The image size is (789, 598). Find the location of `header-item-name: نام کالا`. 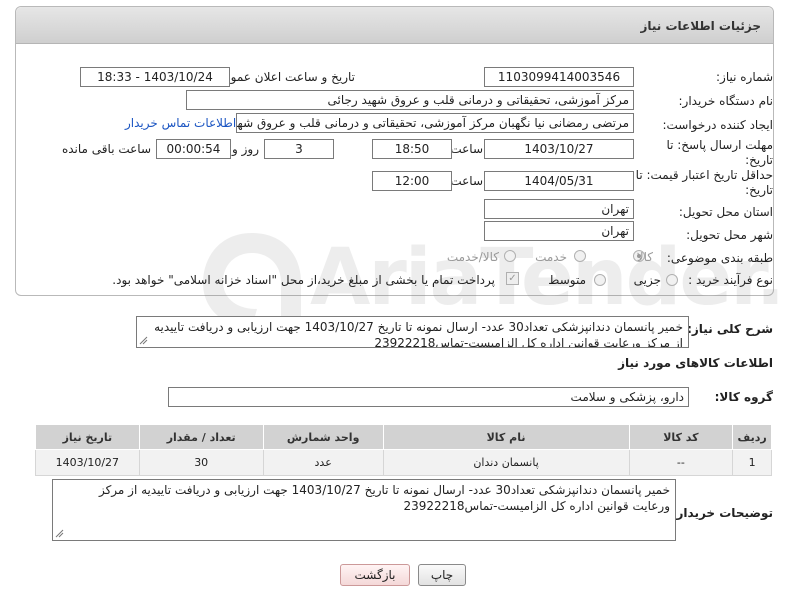

header-item-name: نام کالا is located at coordinates (506, 437).